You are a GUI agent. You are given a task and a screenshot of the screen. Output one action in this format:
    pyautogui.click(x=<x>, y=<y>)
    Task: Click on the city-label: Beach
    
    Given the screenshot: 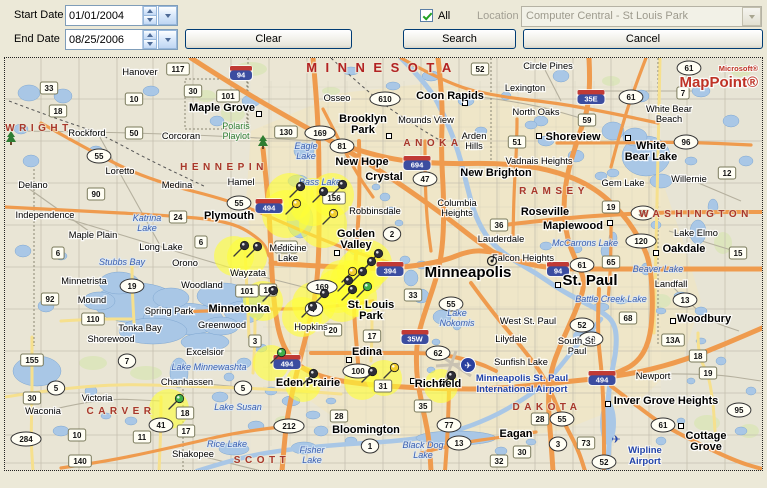 What is the action you would take?
    pyautogui.click(x=669, y=119)
    